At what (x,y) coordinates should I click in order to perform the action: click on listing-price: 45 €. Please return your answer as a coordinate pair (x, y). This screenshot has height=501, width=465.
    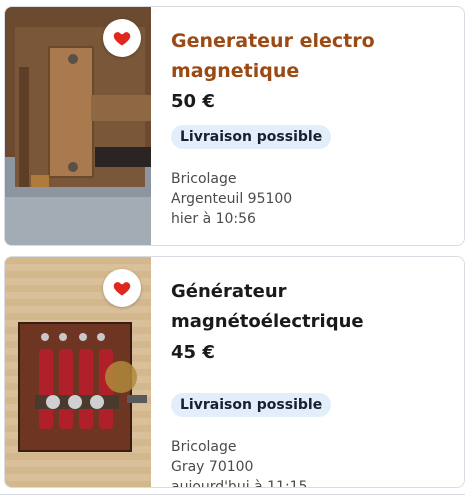
    Looking at the image, I should click on (193, 352).